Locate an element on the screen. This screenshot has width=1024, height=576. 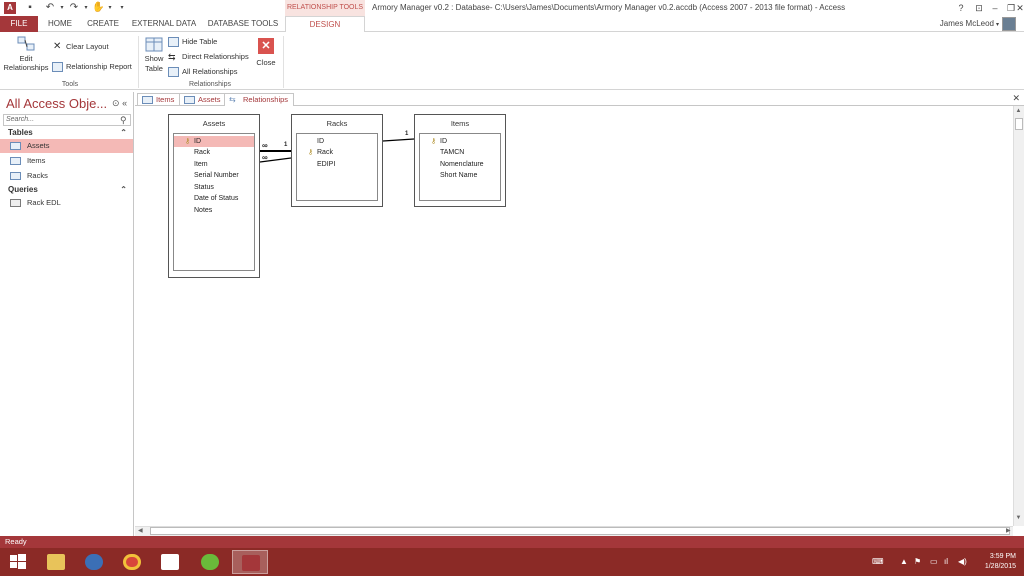
field-row: Nomenclature is located at coordinates (460, 164).